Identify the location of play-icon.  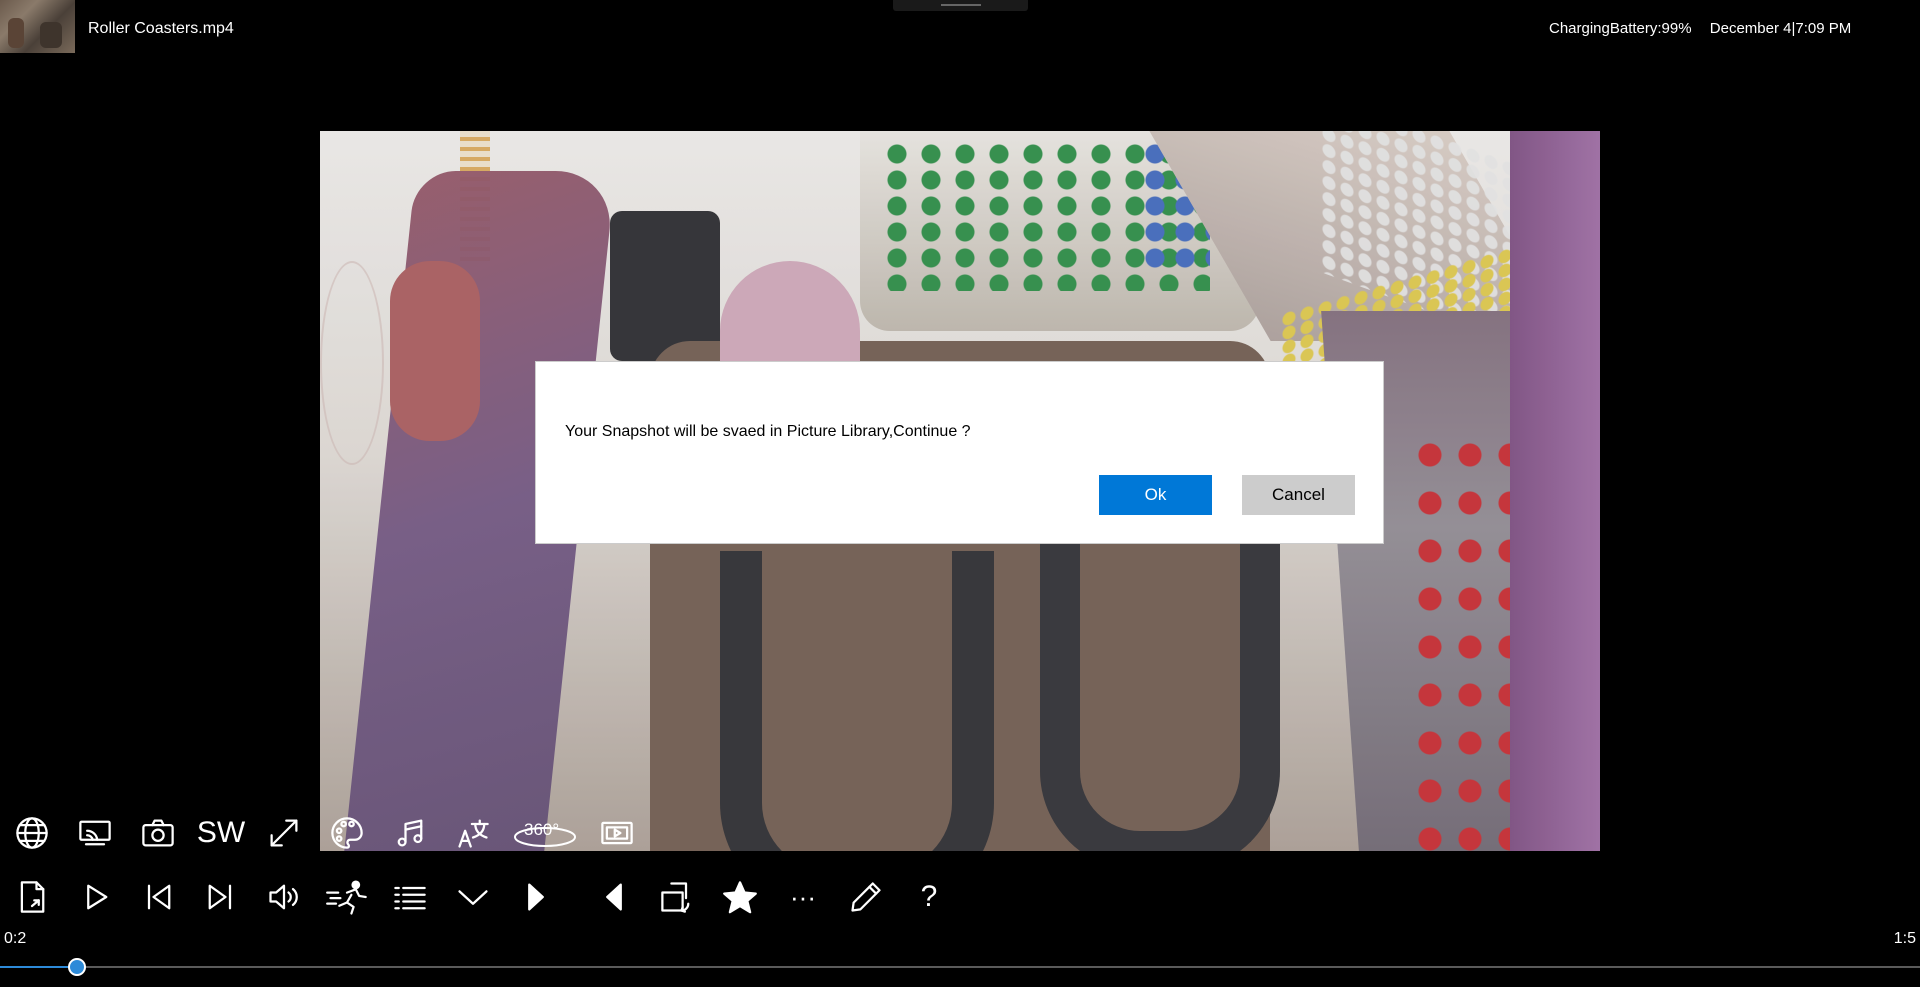
(95, 897).